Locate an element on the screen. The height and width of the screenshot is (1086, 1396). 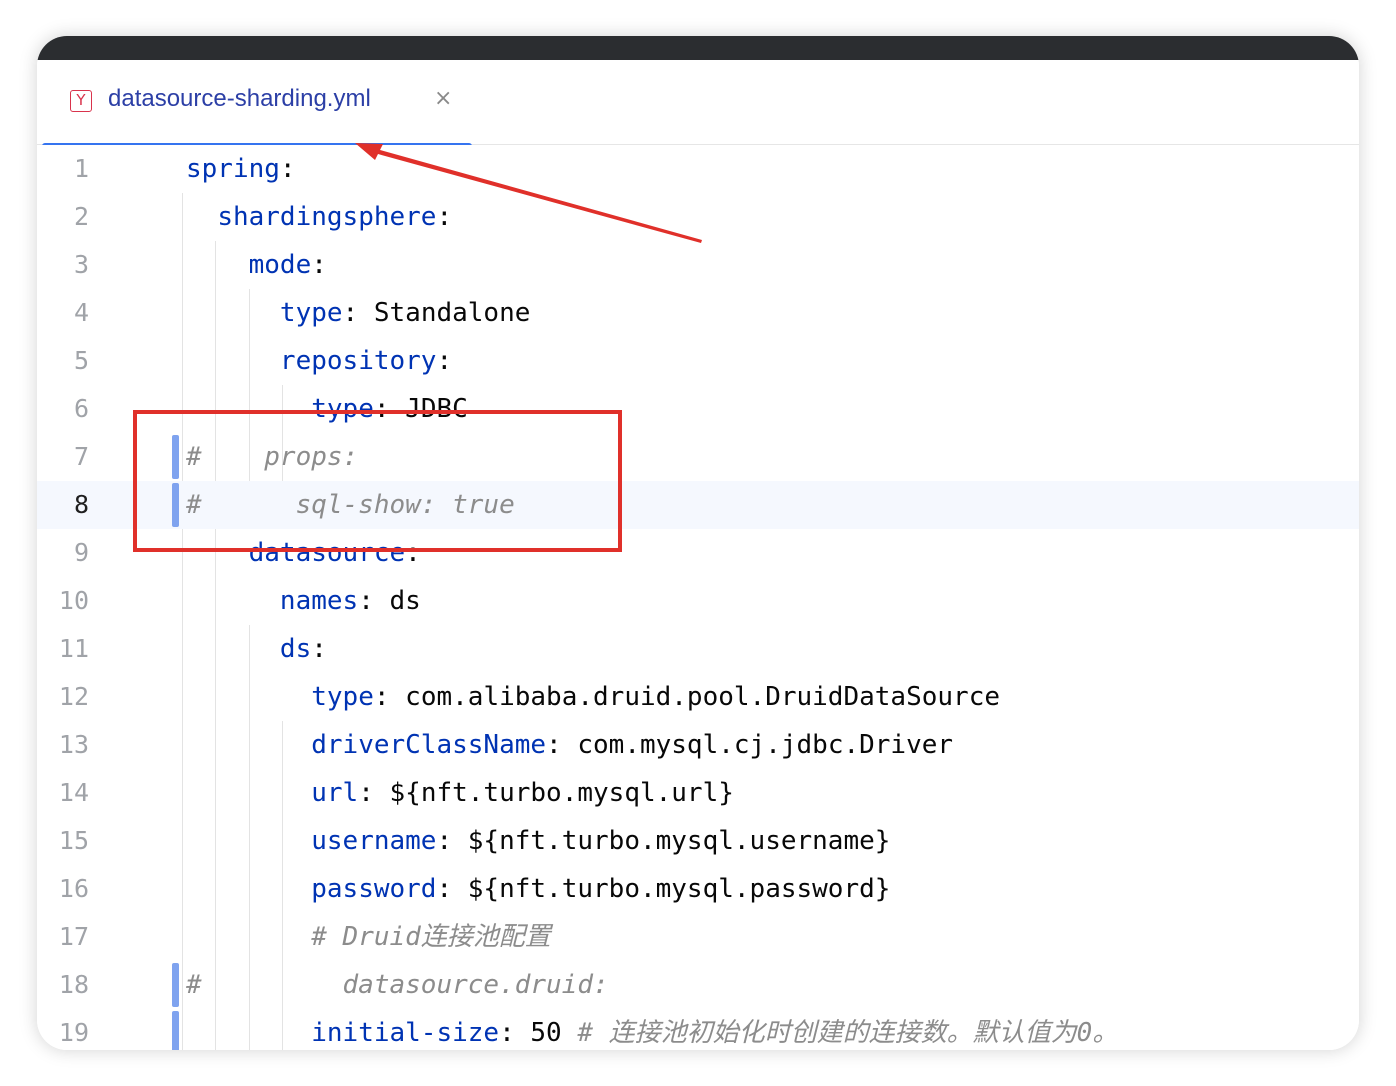
code-line: 3 mode: is located at coordinates (698, 265).